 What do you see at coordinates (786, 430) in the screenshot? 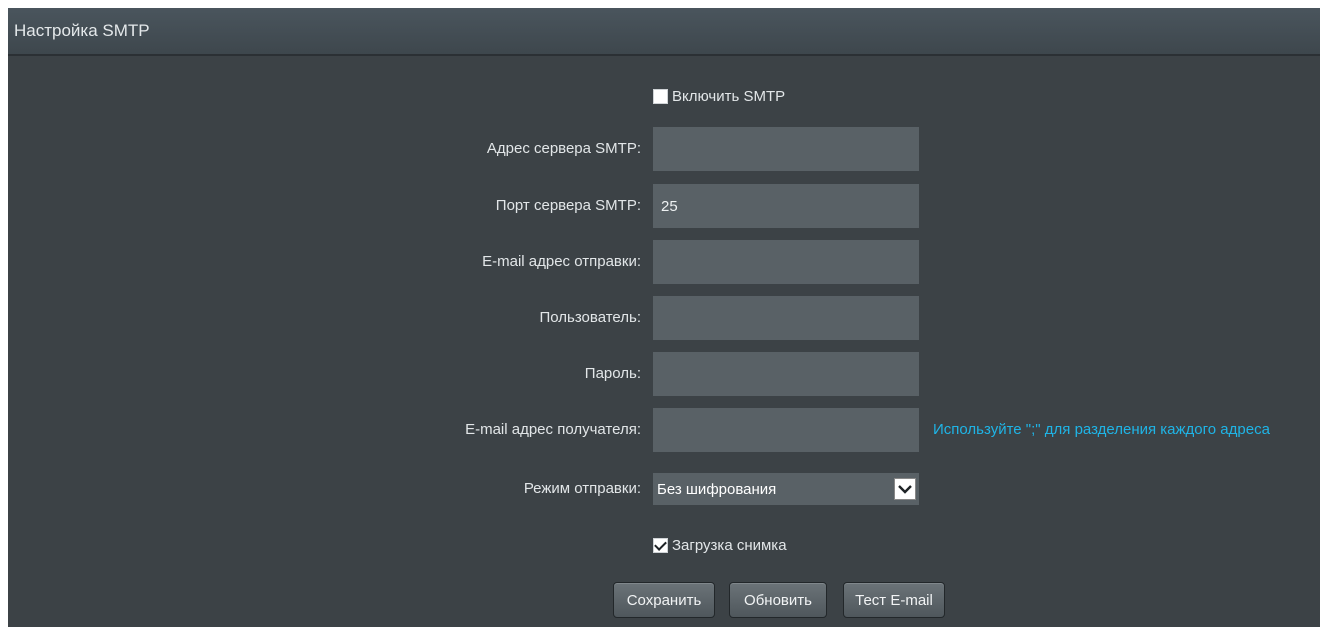
I see `recipient-email-input` at bounding box center [786, 430].